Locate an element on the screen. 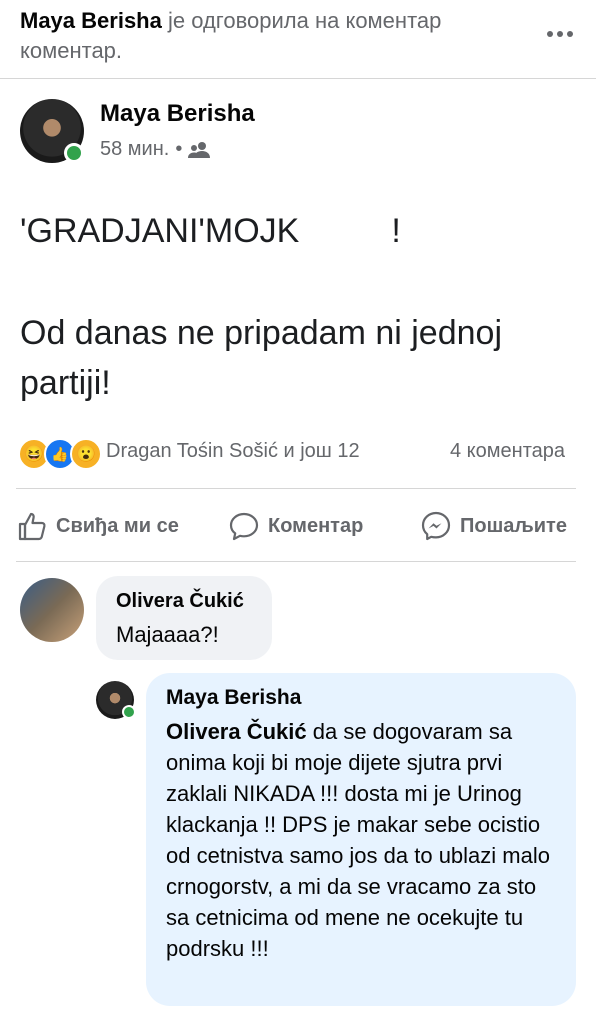 The width and height of the screenshot is (596, 1024). mention-link: Olivera Čukić is located at coordinates (236, 731).